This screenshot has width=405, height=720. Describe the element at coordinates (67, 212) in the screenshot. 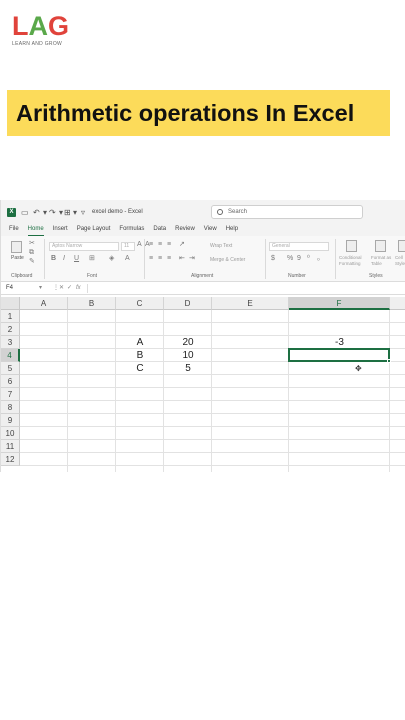

I see `quick-access-icon: ⊞` at that location.